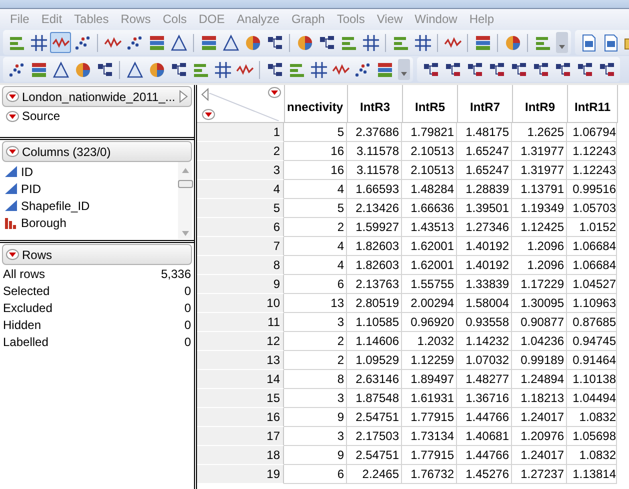  I want to click on scatter-plot-icon, so click(363, 69).